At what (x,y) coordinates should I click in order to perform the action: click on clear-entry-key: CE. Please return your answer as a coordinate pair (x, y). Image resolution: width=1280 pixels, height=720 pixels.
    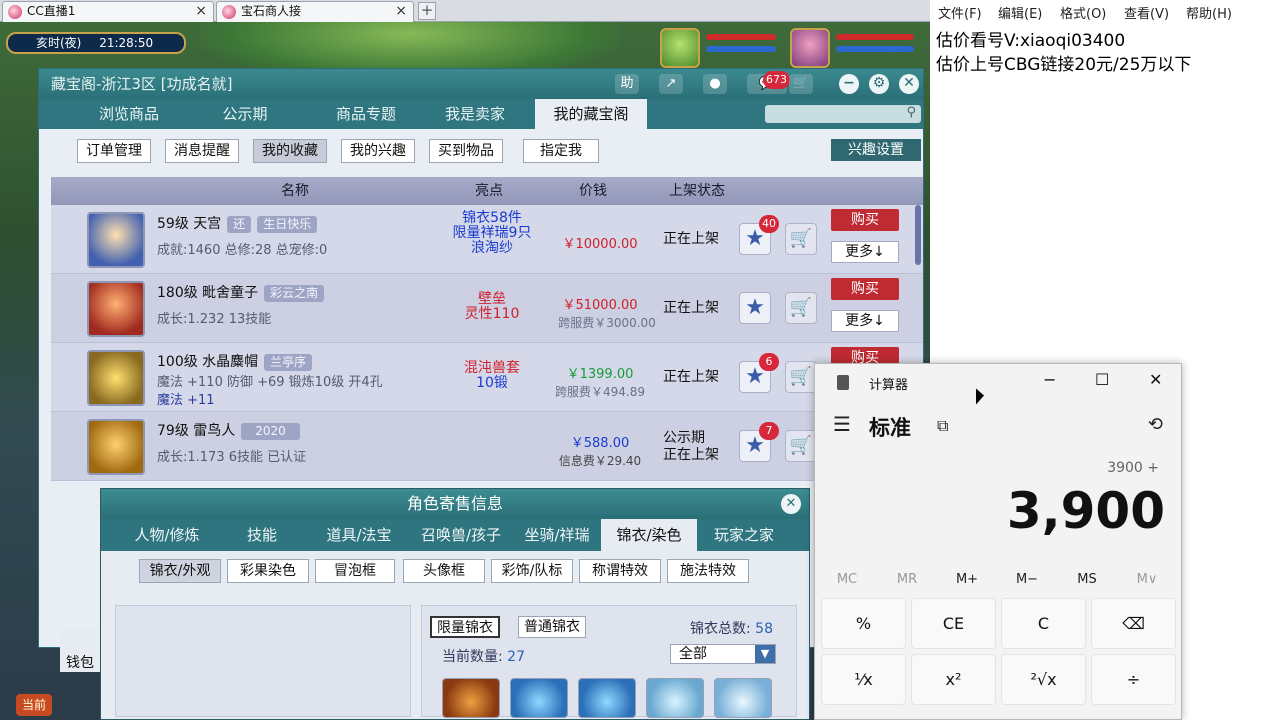
    Looking at the image, I should click on (953, 623).